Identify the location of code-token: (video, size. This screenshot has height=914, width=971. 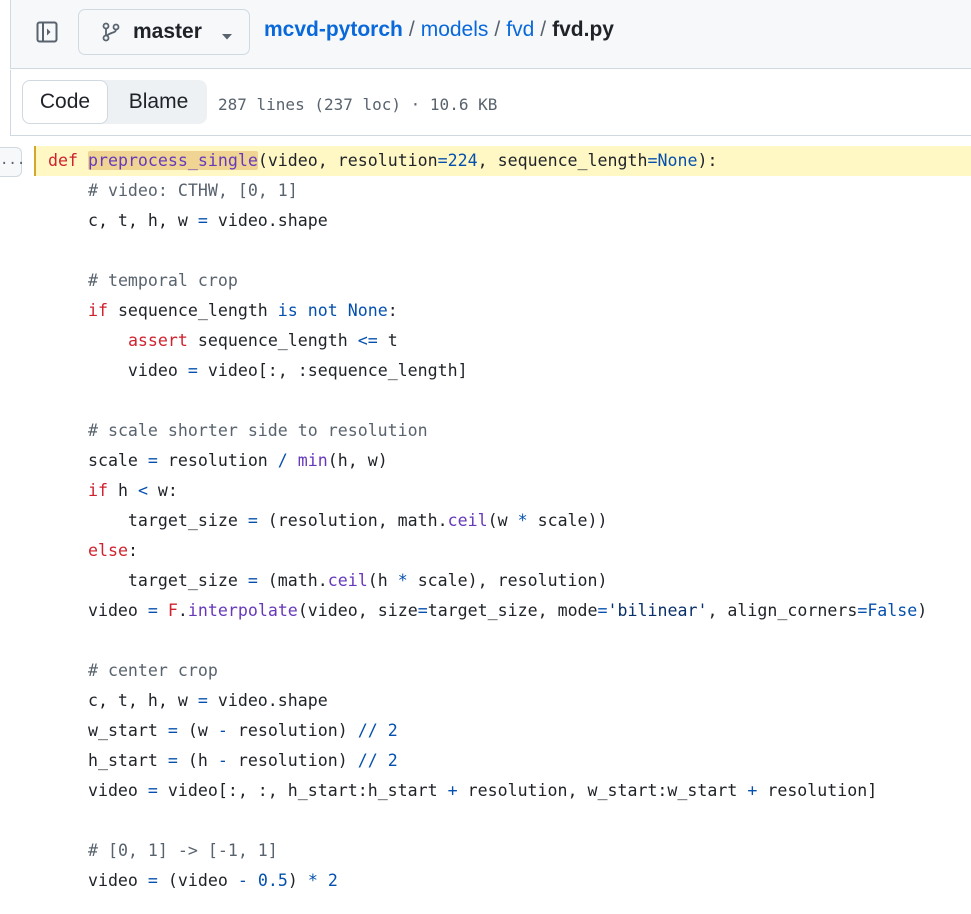
(357, 610).